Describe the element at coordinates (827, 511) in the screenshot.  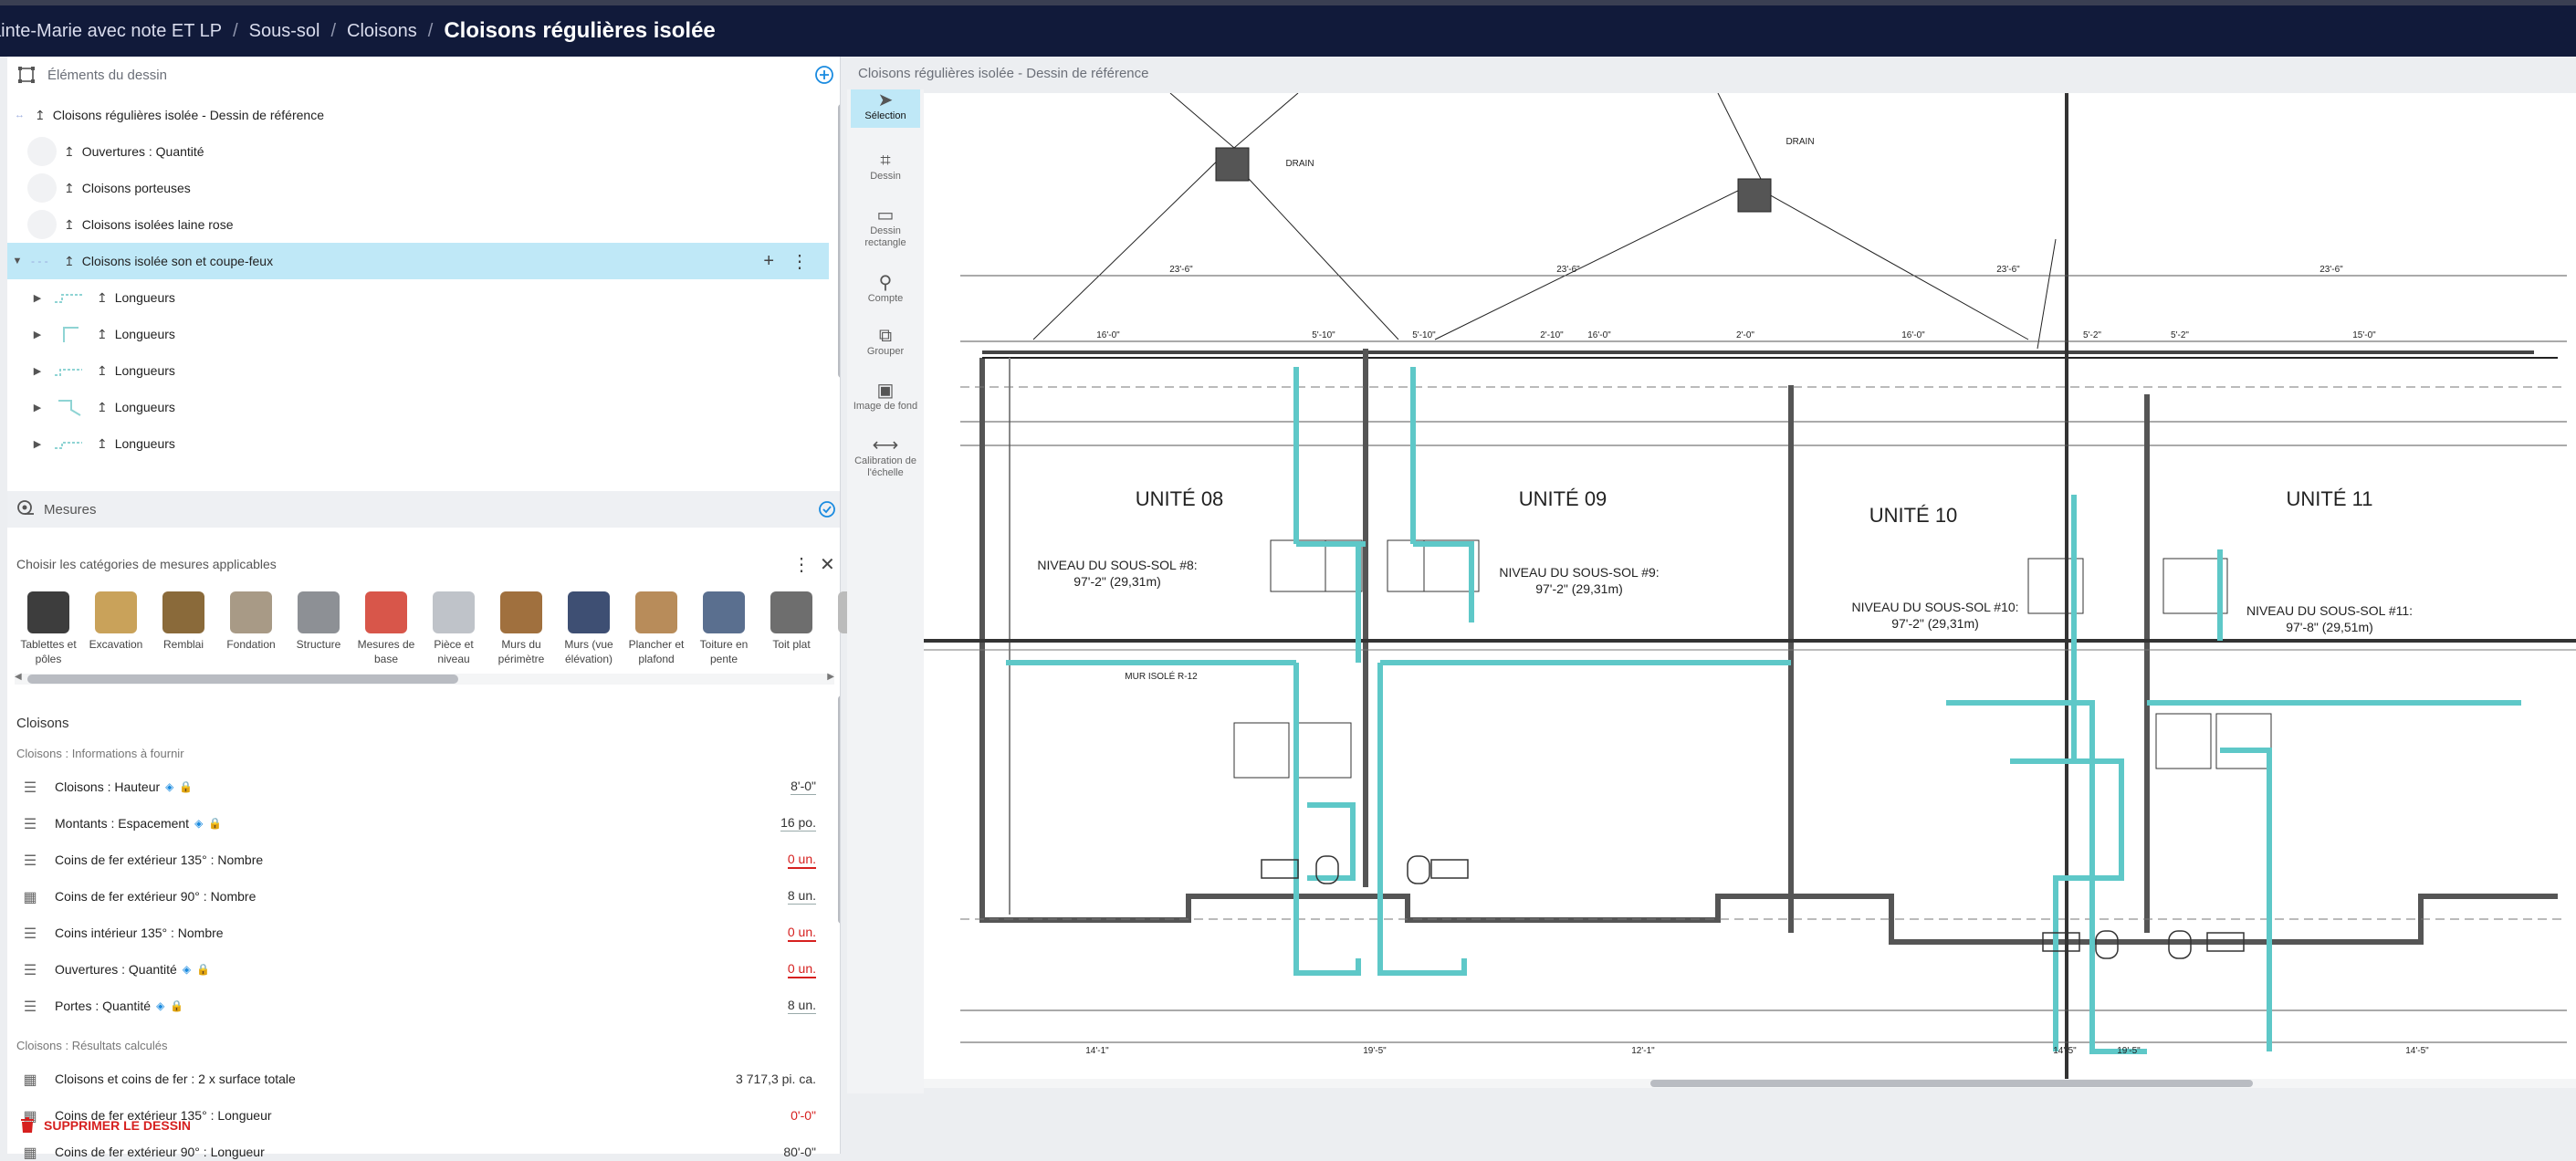
I see `check-circle-icon` at that location.